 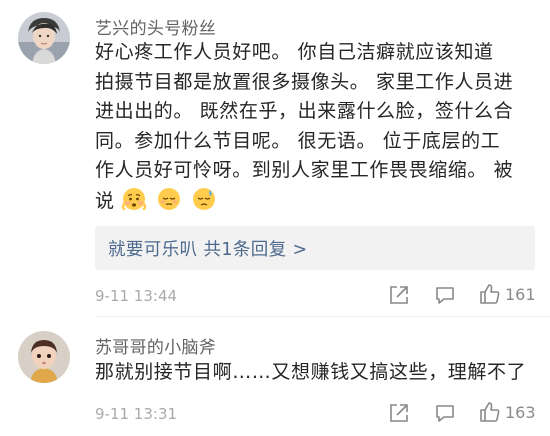 I want to click on like-count: 163, so click(x=520, y=412).